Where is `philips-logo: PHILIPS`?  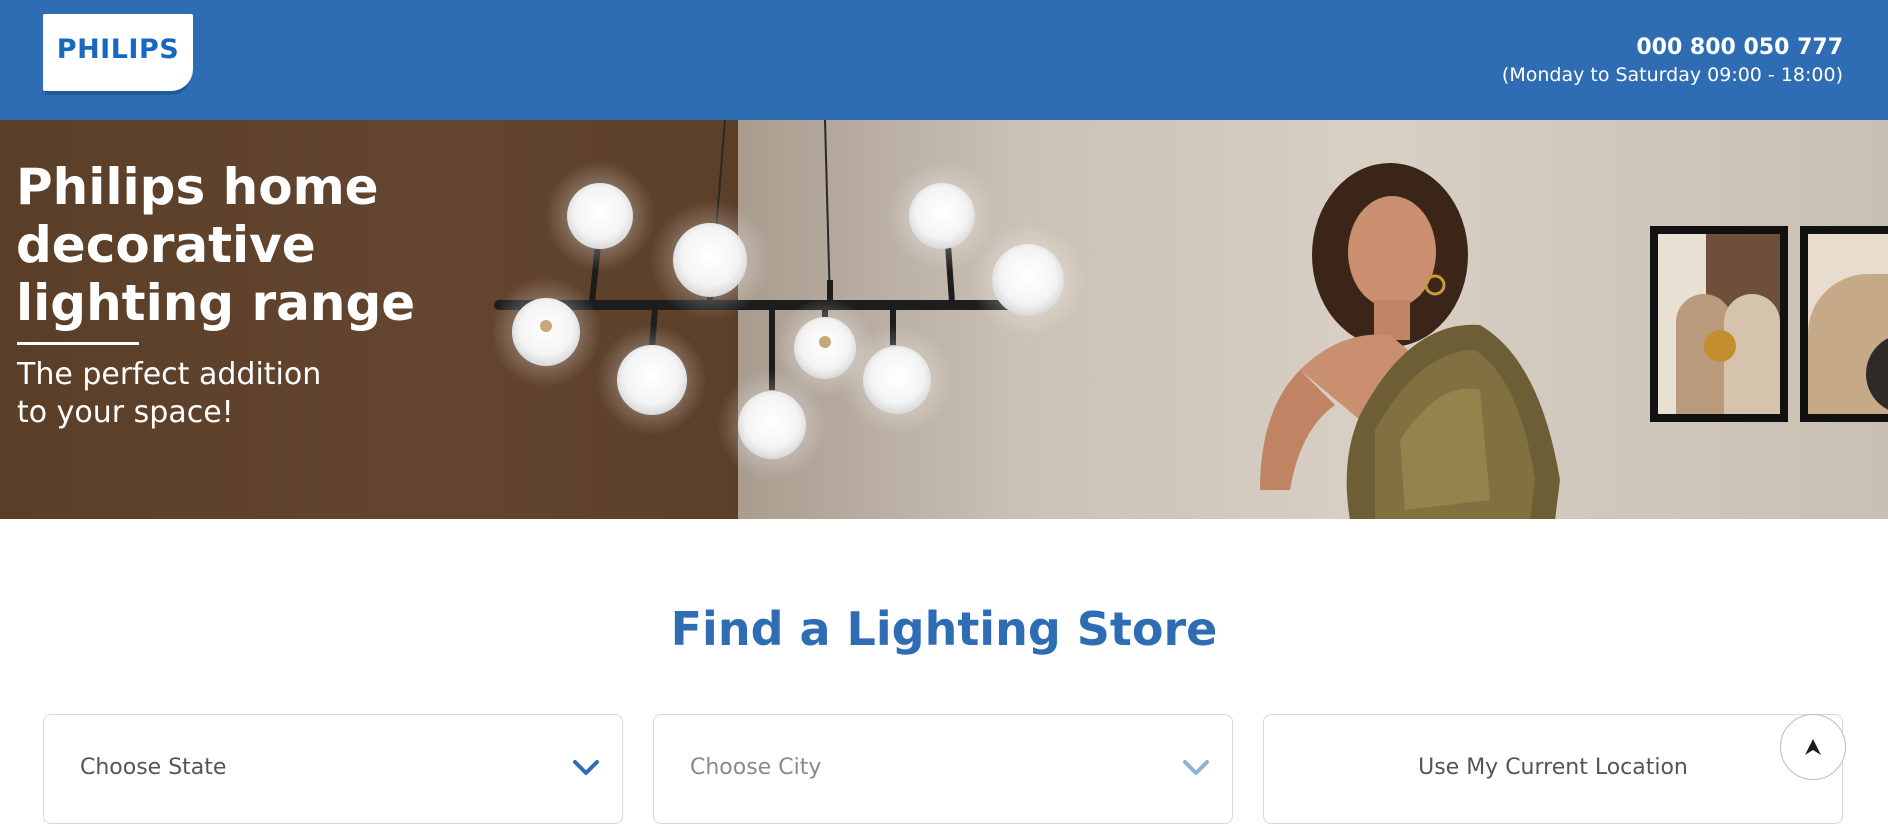
philips-logo: PHILIPS is located at coordinates (118, 52).